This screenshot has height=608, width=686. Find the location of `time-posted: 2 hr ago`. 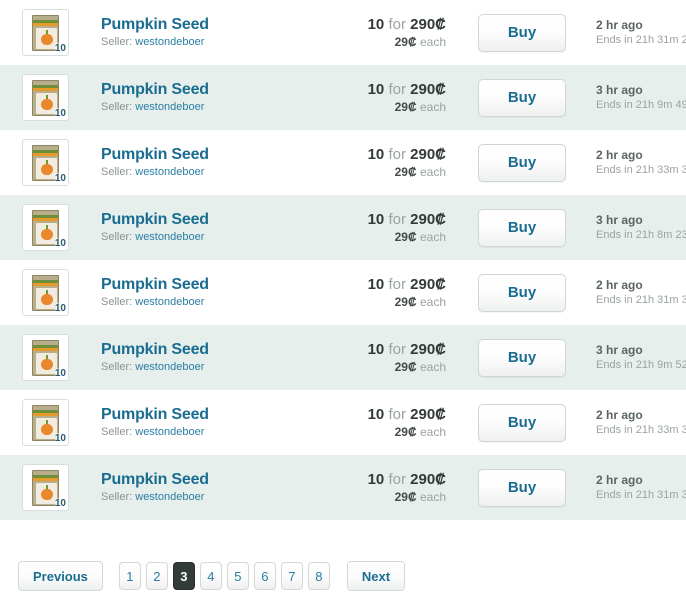

time-posted: 2 hr ago is located at coordinates (619, 285).